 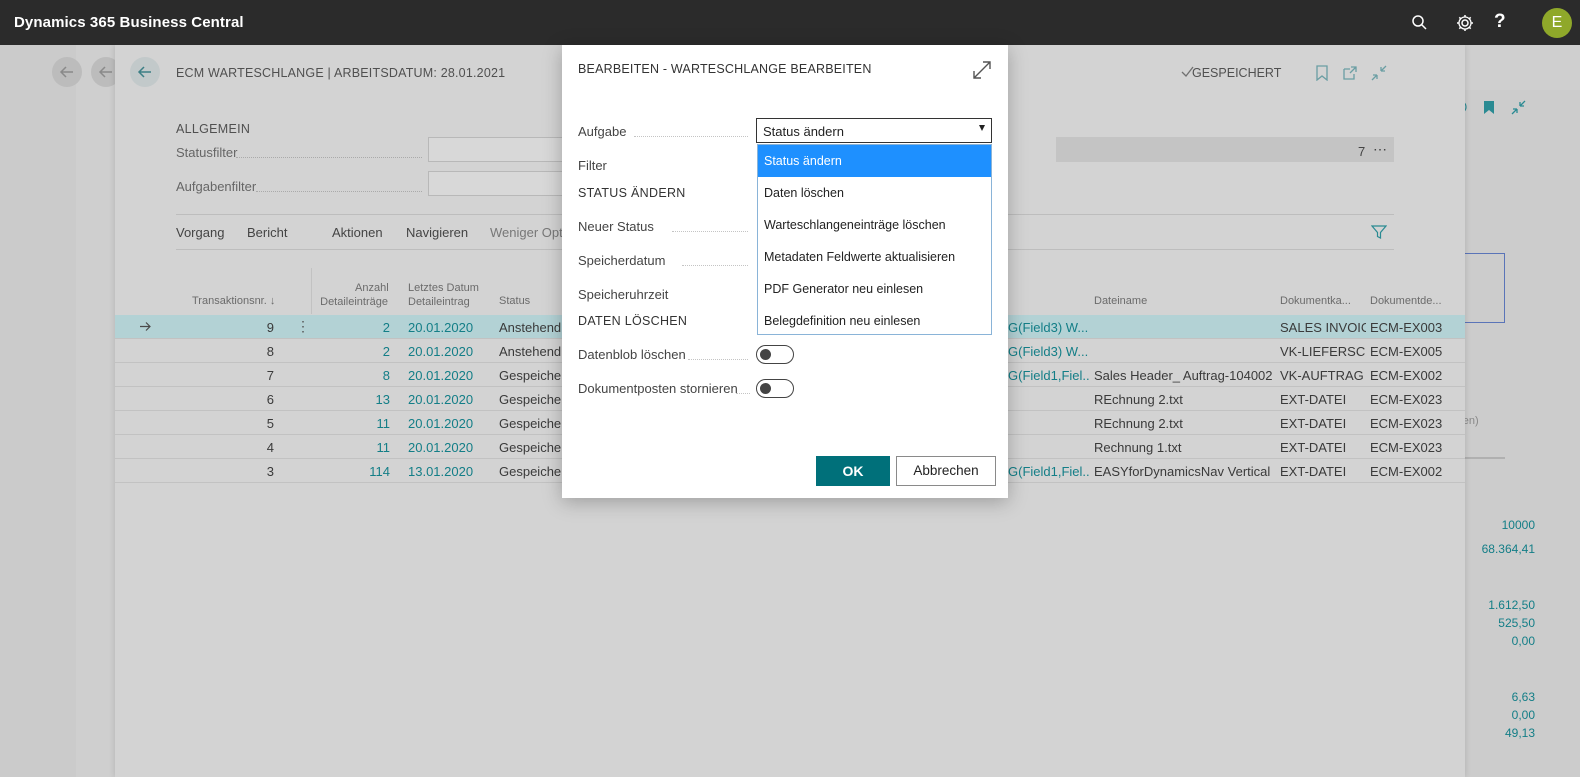 What do you see at coordinates (216, 186) in the screenshot?
I see `task-filter-label: Aufgabenfilter` at bounding box center [216, 186].